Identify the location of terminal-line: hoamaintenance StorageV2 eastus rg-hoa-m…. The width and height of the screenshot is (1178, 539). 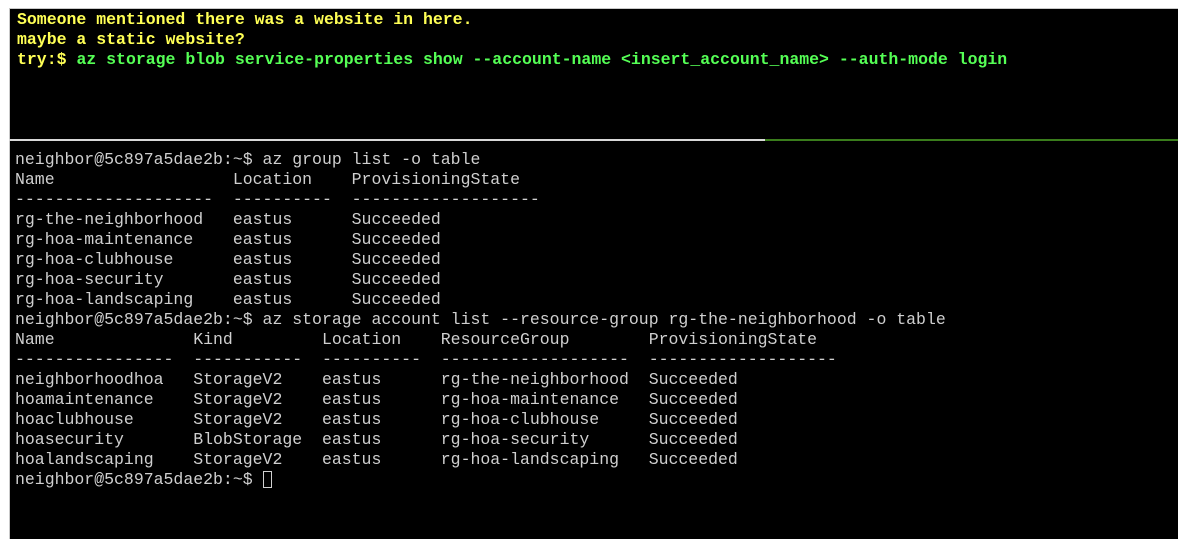
(376, 399).